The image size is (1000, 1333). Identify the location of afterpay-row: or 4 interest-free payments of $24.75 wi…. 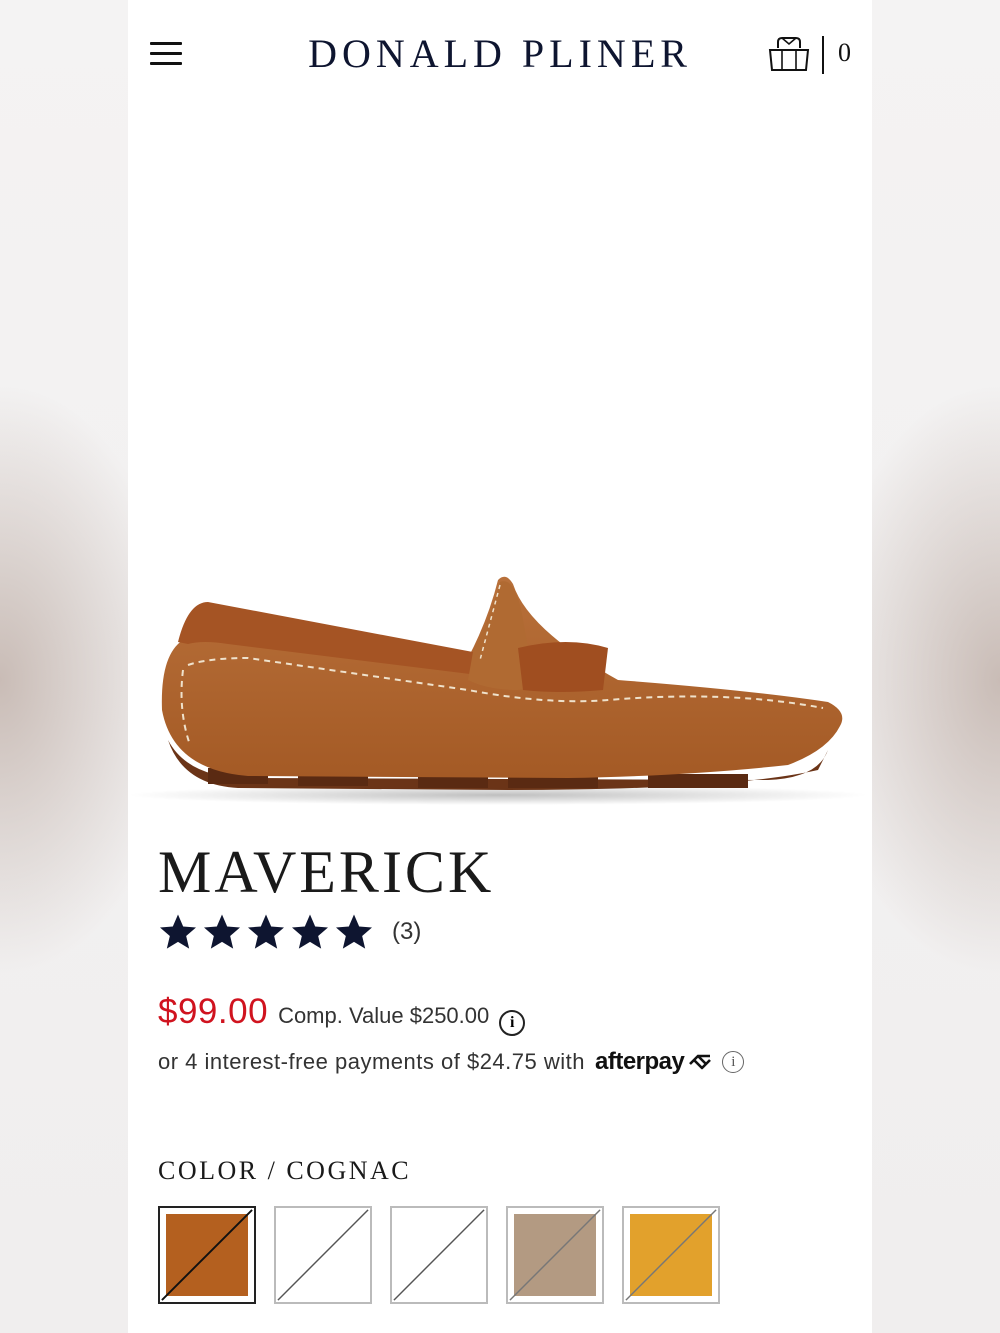
(451, 1062).